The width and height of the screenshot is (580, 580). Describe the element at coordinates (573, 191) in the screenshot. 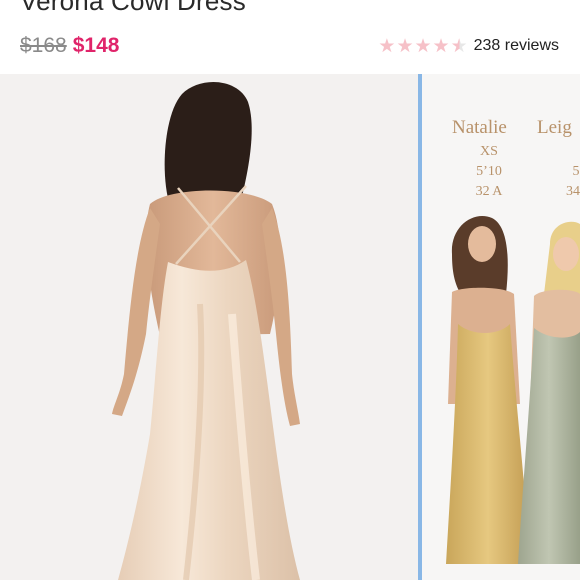

I see `model-bra-leigh: 34` at that location.